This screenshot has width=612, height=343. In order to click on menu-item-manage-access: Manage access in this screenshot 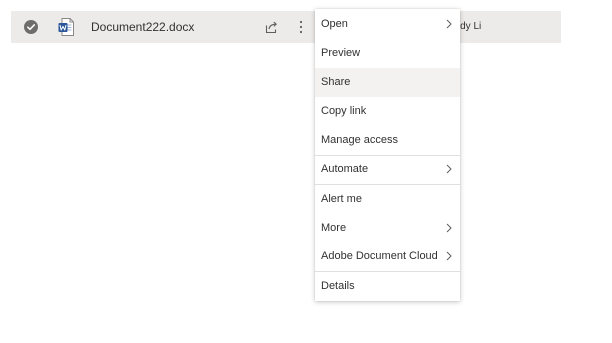, I will do `click(387, 140)`.